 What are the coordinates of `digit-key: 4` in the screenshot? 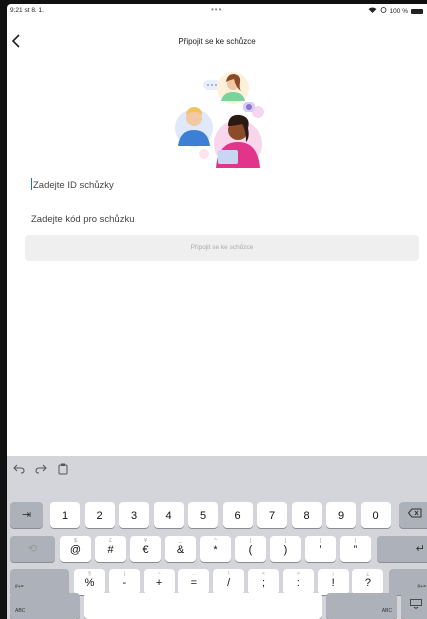 It's located at (168, 515).